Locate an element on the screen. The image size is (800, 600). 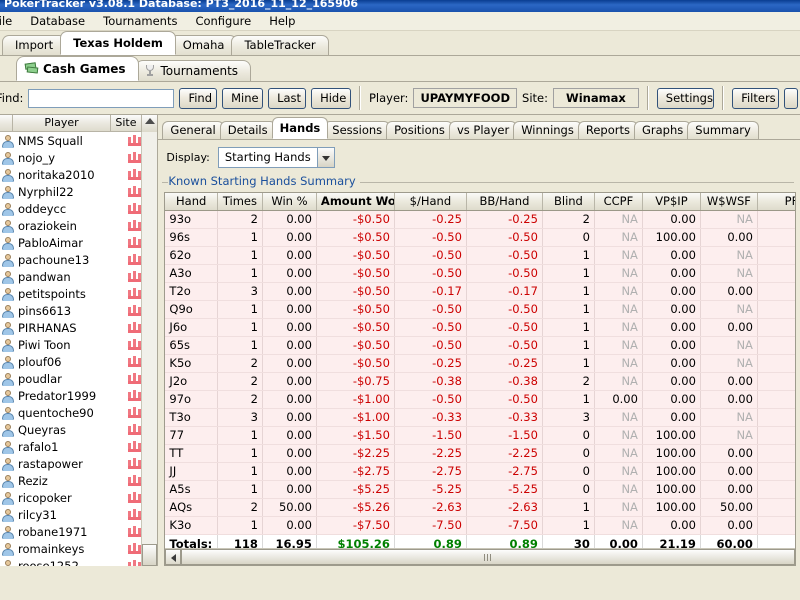
table-row: T2o 3 0.00 -$0.50 -0.17 -0.17 1 NA 0.00 0.00 is located at coordinates (480, 291).